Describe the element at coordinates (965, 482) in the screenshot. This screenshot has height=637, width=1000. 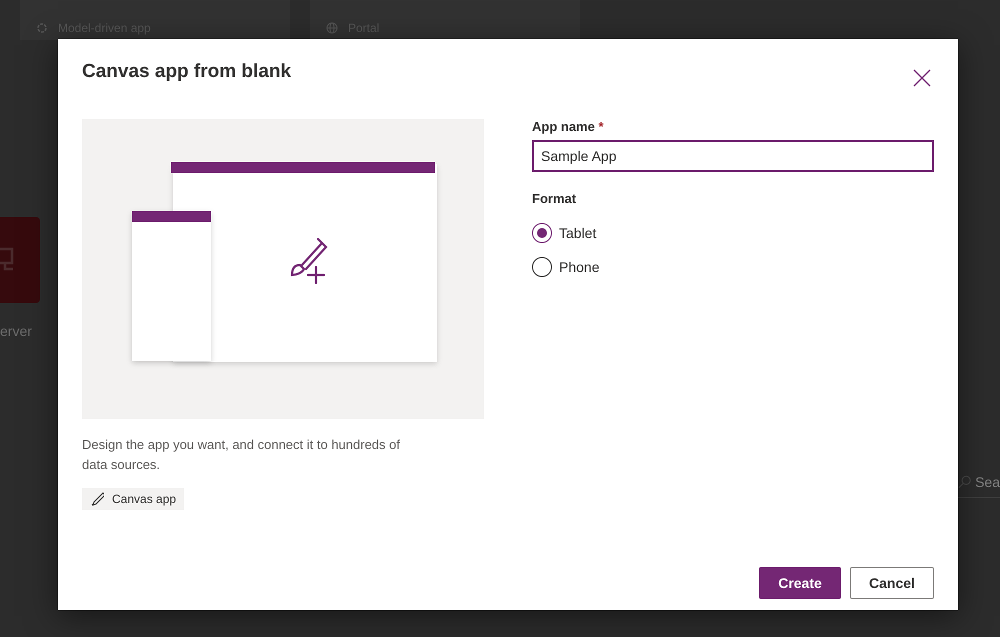
I see `search-icon` at that location.